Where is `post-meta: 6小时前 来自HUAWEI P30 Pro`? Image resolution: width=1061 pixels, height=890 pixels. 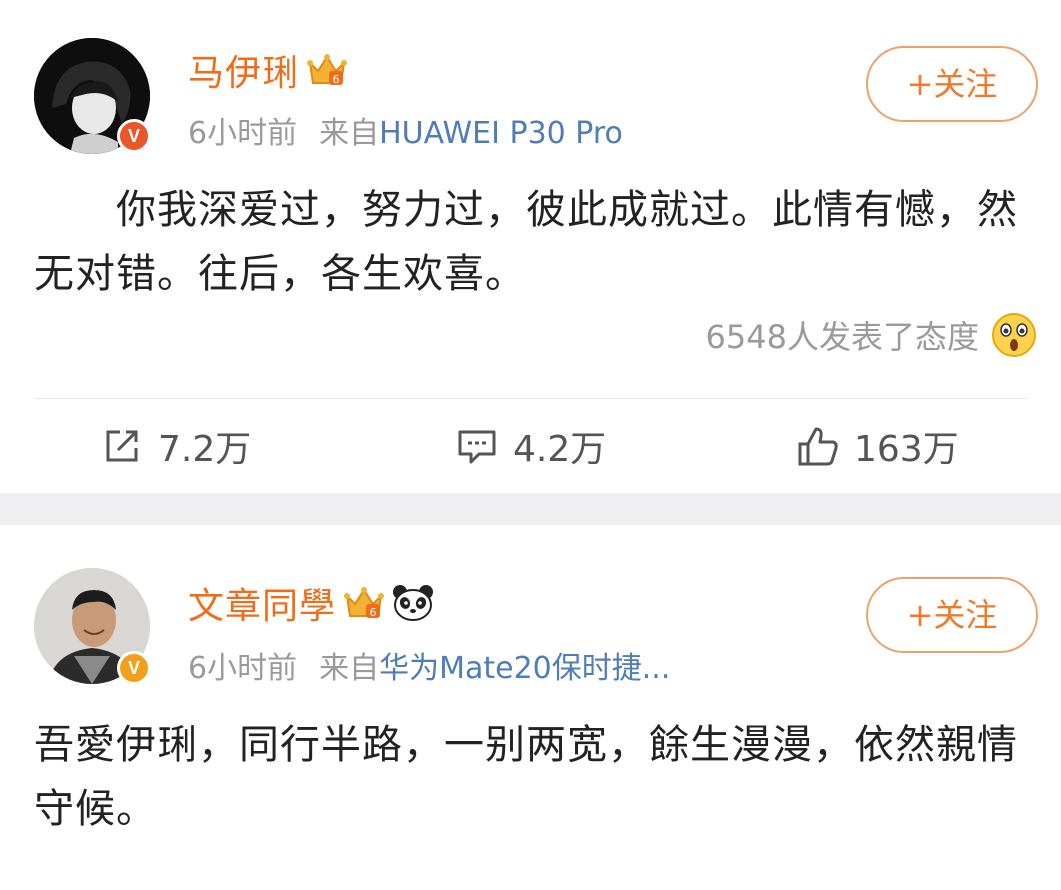 post-meta: 6小时前 来自HUAWEI P30 Pro is located at coordinates (405, 130).